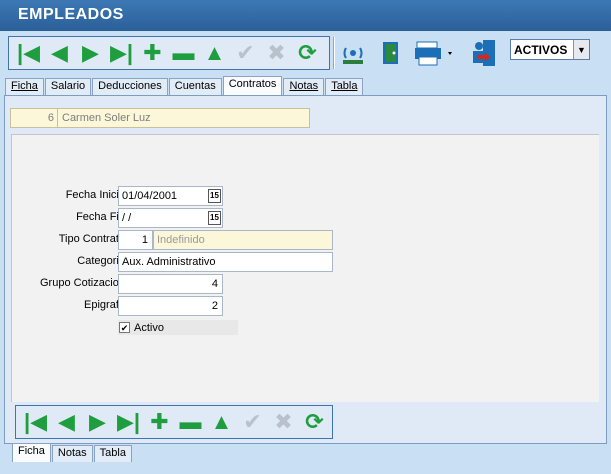 The width and height of the screenshot is (611, 474). What do you see at coordinates (34, 118) in the screenshot?
I see `employee-number: 6` at bounding box center [34, 118].